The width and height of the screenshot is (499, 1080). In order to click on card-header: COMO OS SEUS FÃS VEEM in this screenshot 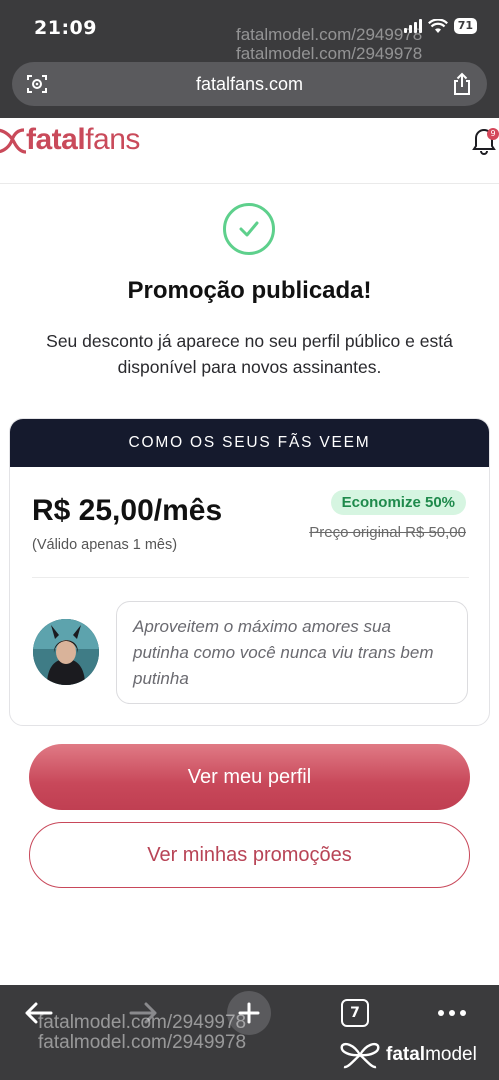, I will do `click(249, 443)`.